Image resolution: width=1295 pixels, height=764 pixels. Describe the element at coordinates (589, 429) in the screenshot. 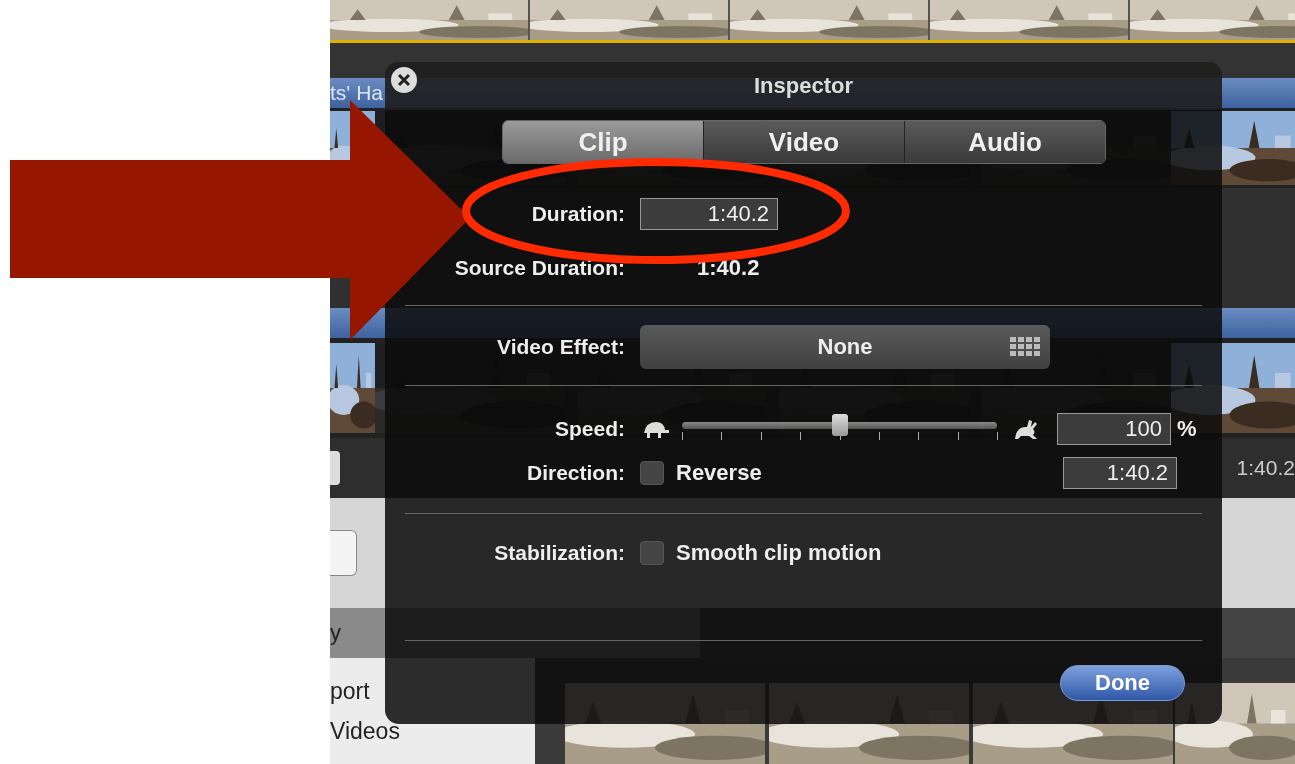

I see `field-label: Speed:` at that location.